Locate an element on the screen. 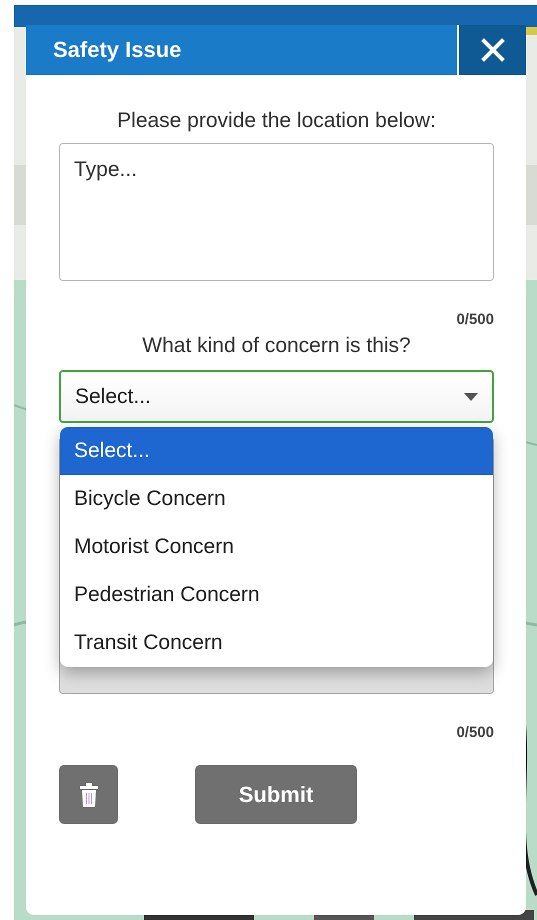 This screenshot has width=537, height=920. dropdown-option: Transit Concern is located at coordinates (276, 643).